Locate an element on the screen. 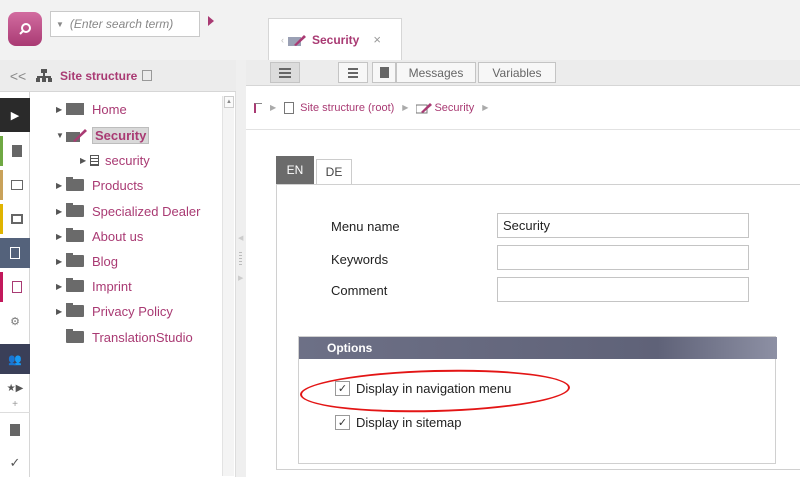 The width and height of the screenshot is (800, 477). sidebar-title: Site structure is located at coordinates (99, 75).